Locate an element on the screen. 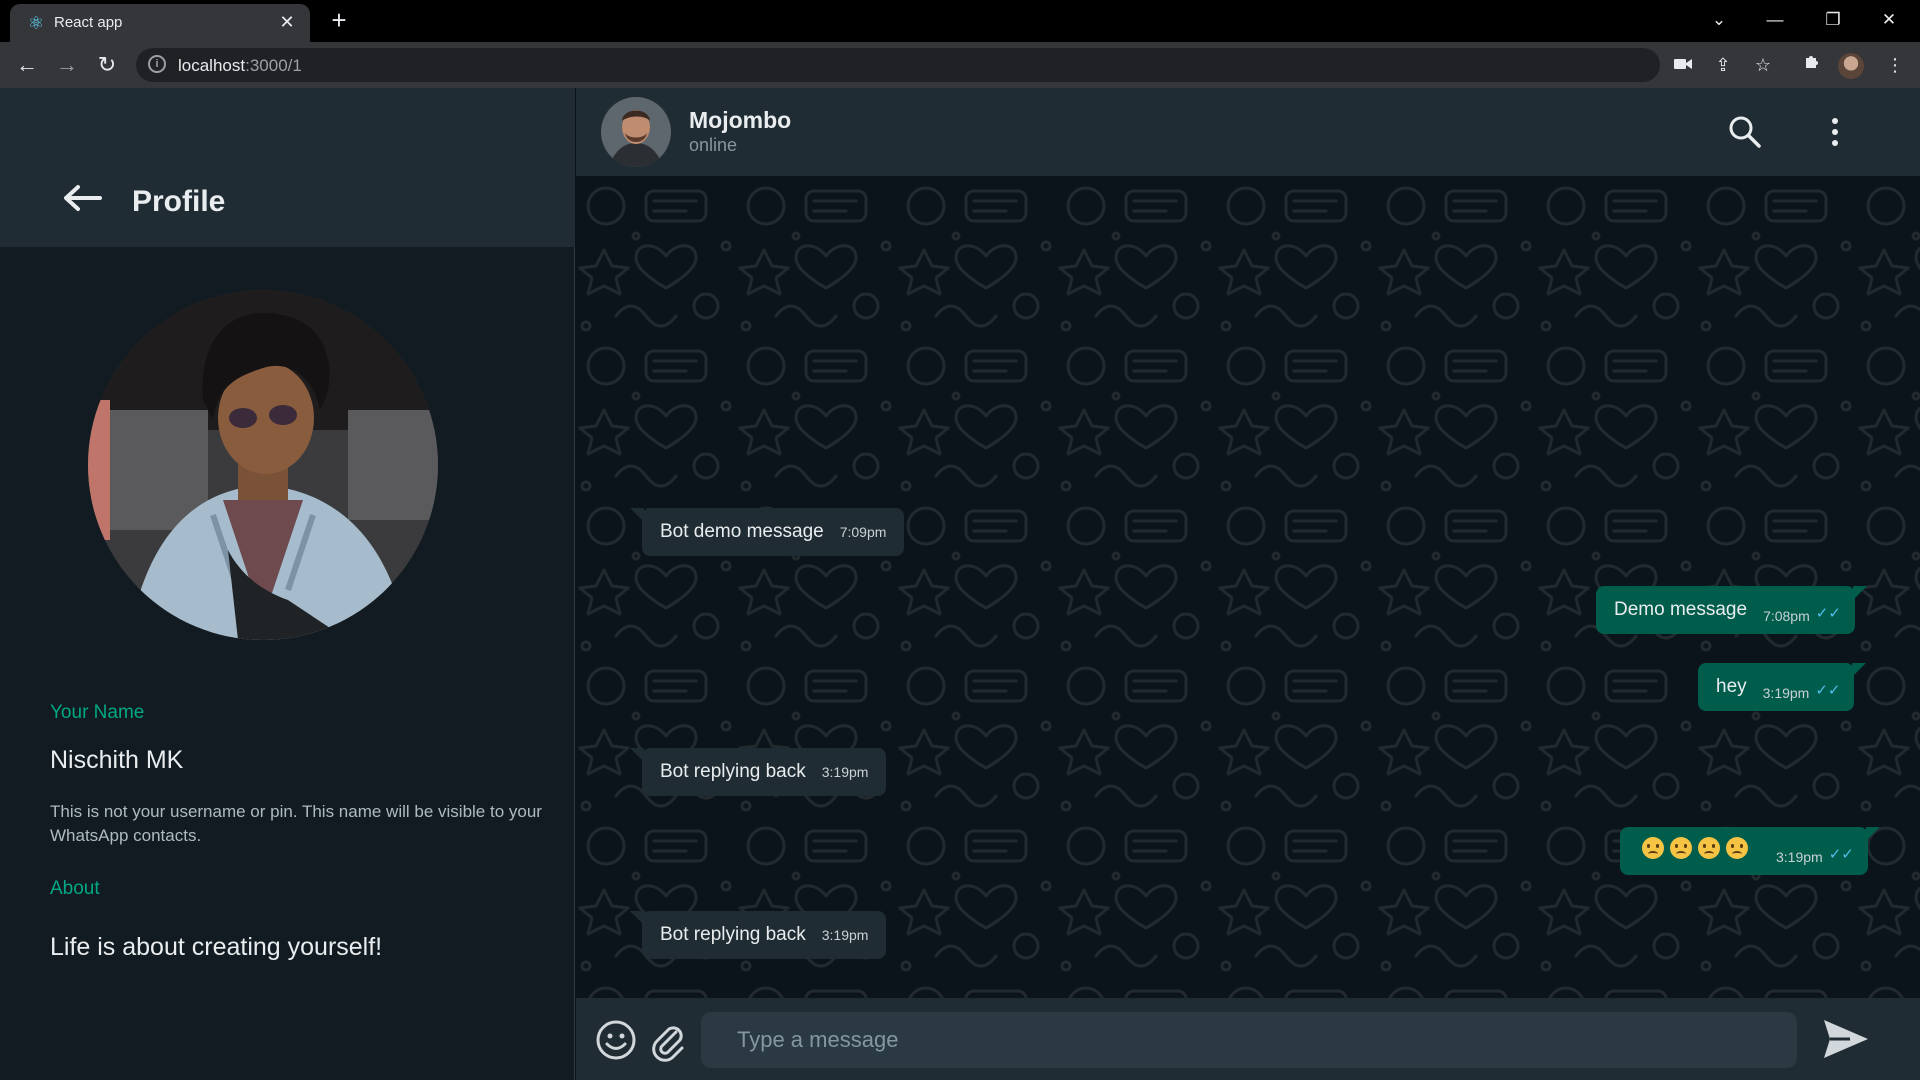  back-arrow-icon is located at coordinates (82, 198).